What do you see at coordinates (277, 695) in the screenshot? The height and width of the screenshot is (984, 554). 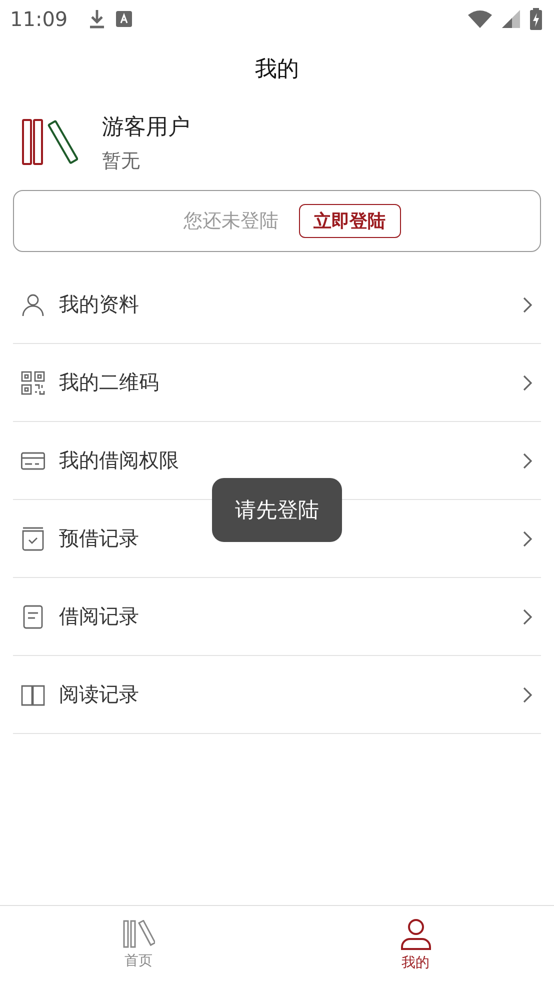 I see `menu-item: 阅读记录` at bounding box center [277, 695].